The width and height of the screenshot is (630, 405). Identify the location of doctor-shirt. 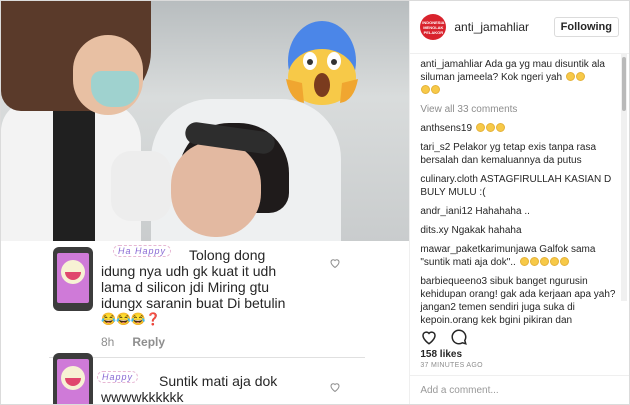
(74, 176).